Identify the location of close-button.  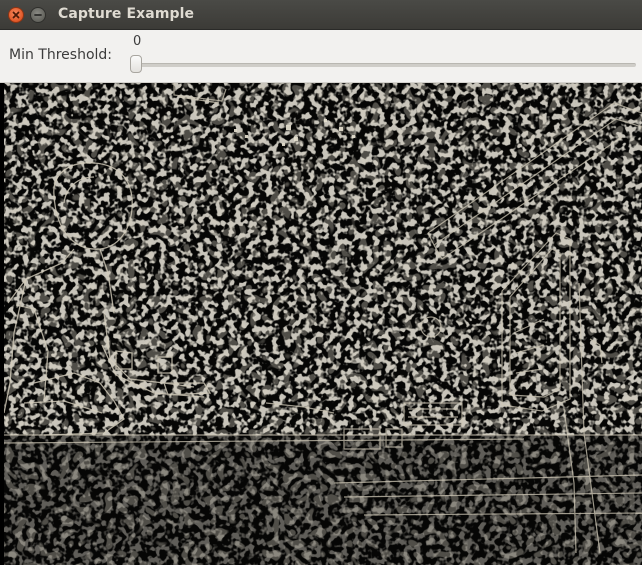
(16, 15).